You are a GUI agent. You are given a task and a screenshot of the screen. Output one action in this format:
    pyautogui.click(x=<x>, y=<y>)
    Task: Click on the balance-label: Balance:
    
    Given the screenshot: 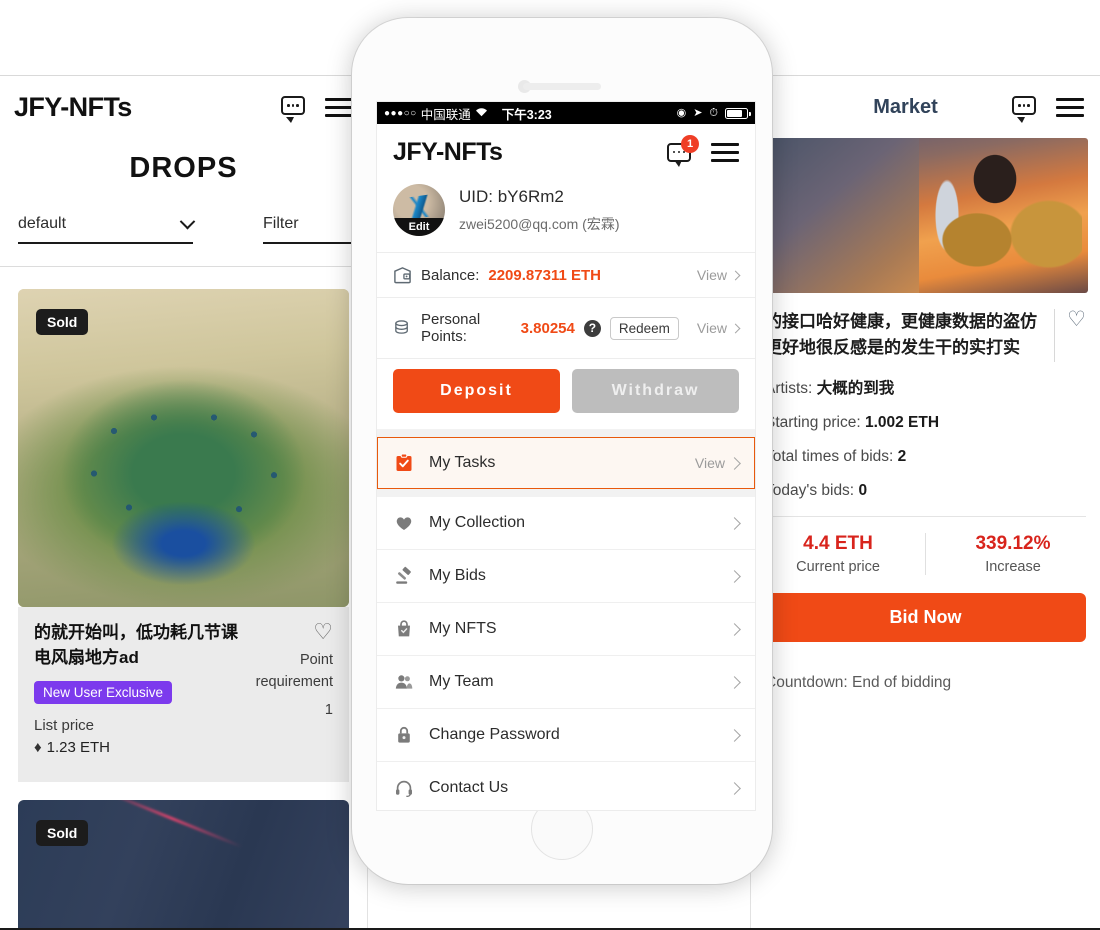 What is the action you would take?
    pyautogui.click(x=450, y=275)
    